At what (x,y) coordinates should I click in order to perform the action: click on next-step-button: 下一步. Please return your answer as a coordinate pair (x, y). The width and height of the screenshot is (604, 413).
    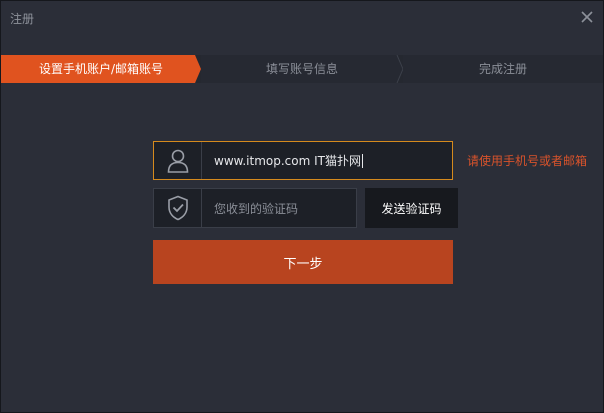
    Looking at the image, I should click on (303, 262).